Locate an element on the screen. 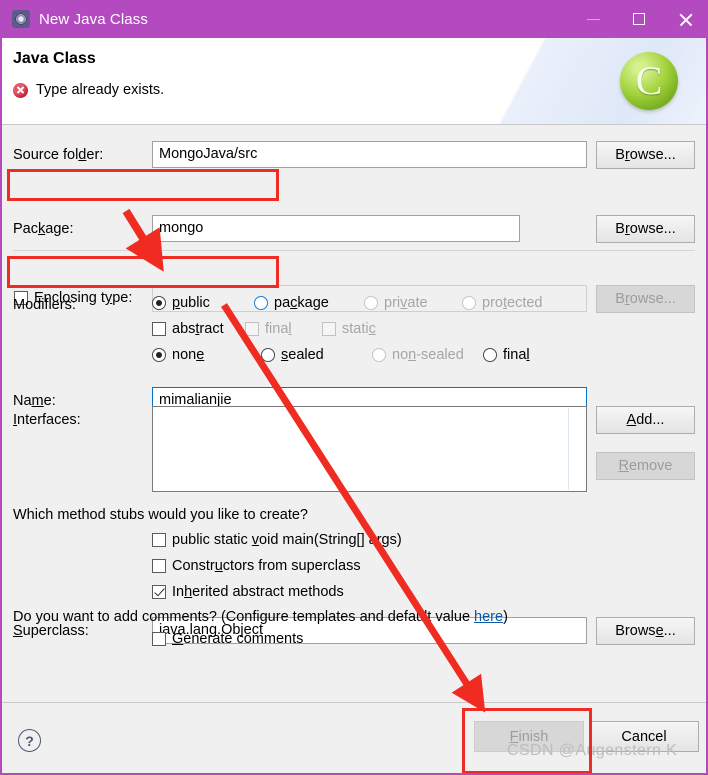 Image resolution: width=708 pixels, height=775 pixels. modifier-protected-label: protected is located at coordinates (512, 303).